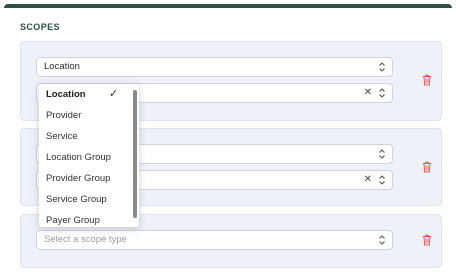  I want to click on scope-type-select: Location, so click(214, 67).